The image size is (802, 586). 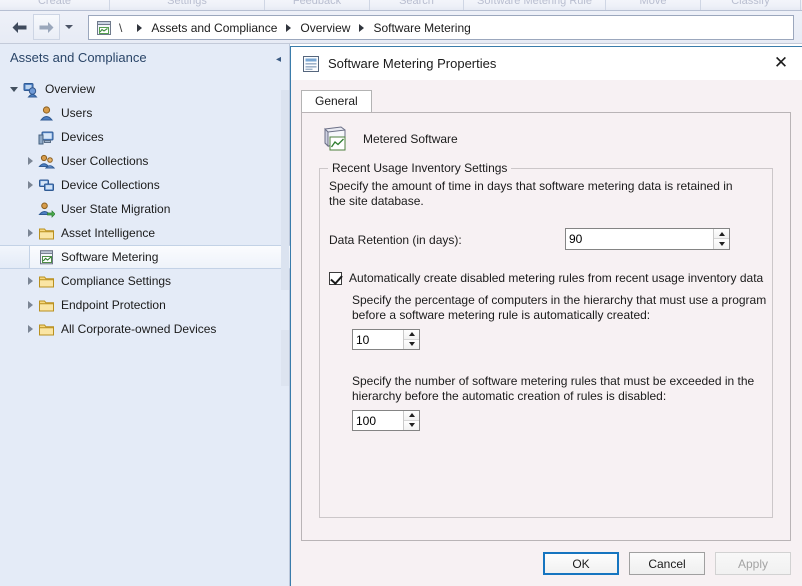 I want to click on forward-button, so click(x=46, y=27).